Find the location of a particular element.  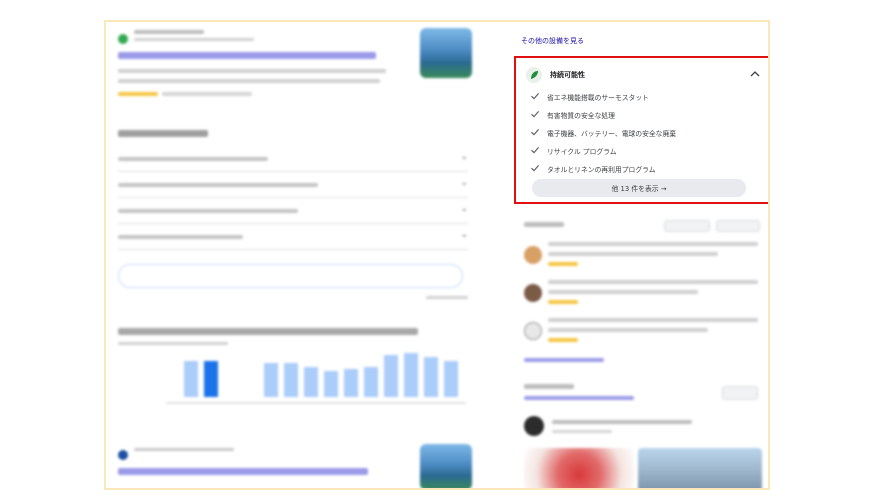

blurred-ask-input is located at coordinates (290, 276).